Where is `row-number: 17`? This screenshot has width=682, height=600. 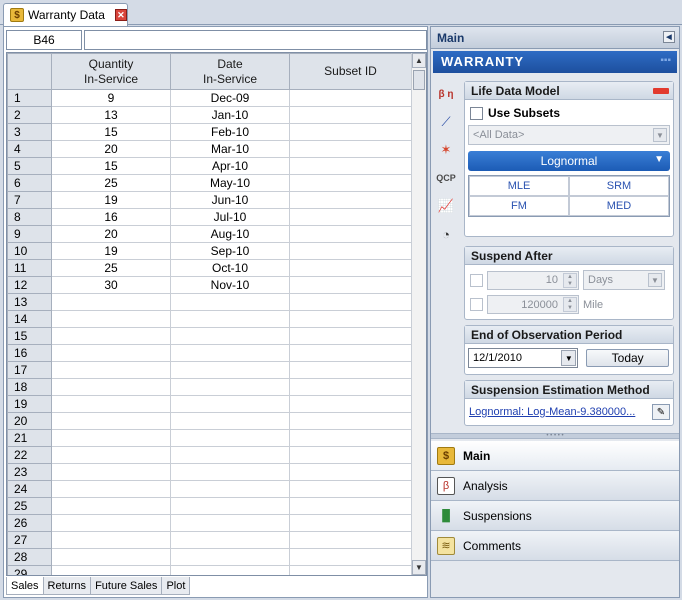
row-number: 17 is located at coordinates (29, 370).